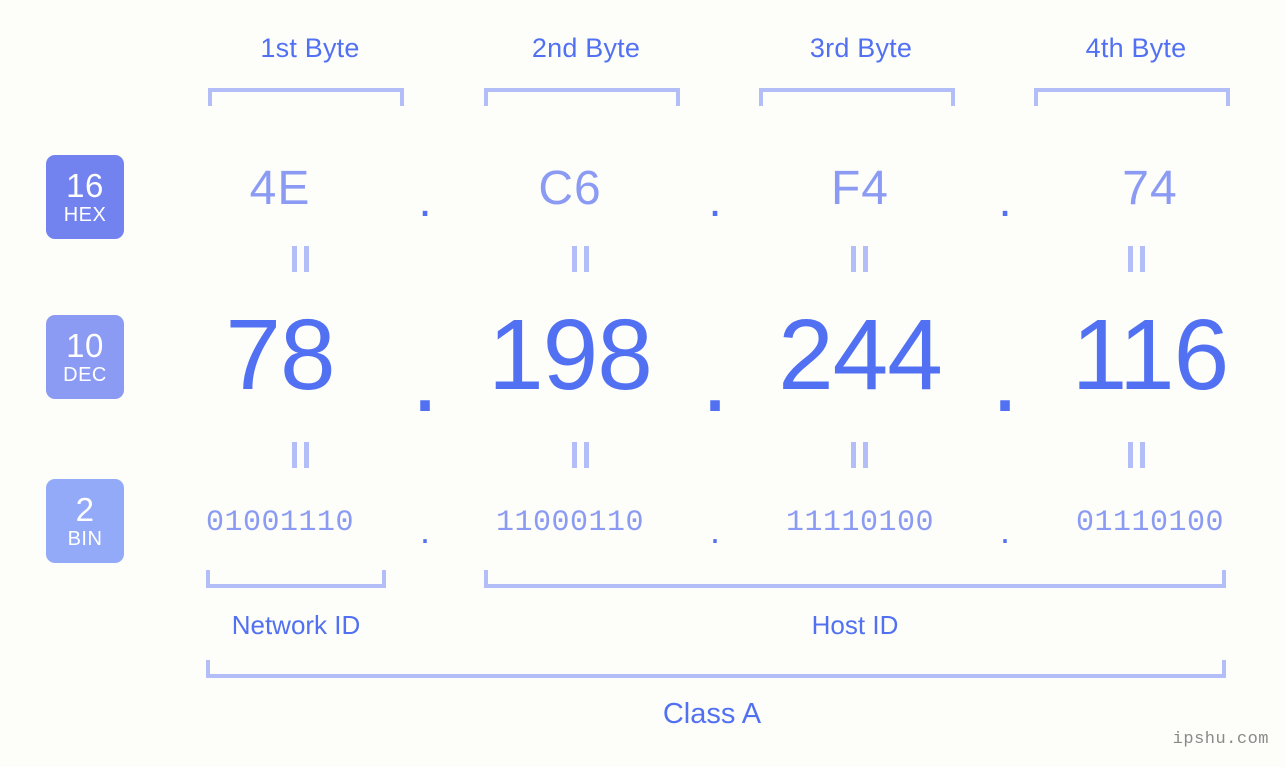  I want to click on byte-label-1: 1st Byte, so click(310, 48).